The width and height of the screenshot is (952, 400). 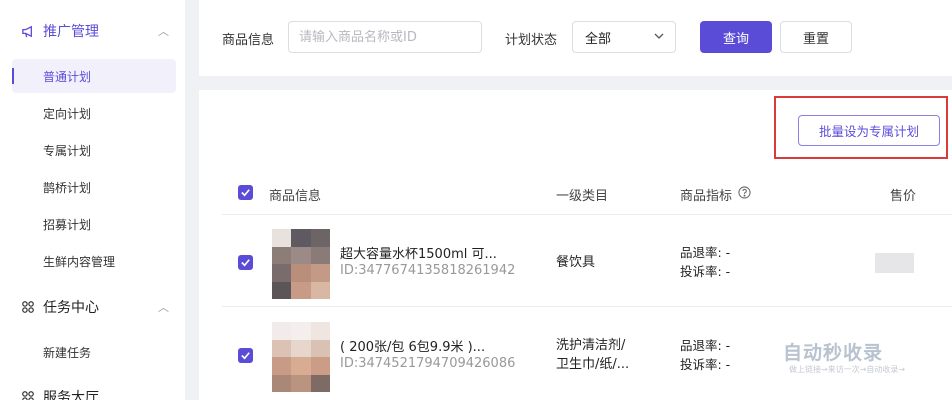 What do you see at coordinates (576, 262) in the screenshot?
I see `product-category: 餐饮具` at bounding box center [576, 262].